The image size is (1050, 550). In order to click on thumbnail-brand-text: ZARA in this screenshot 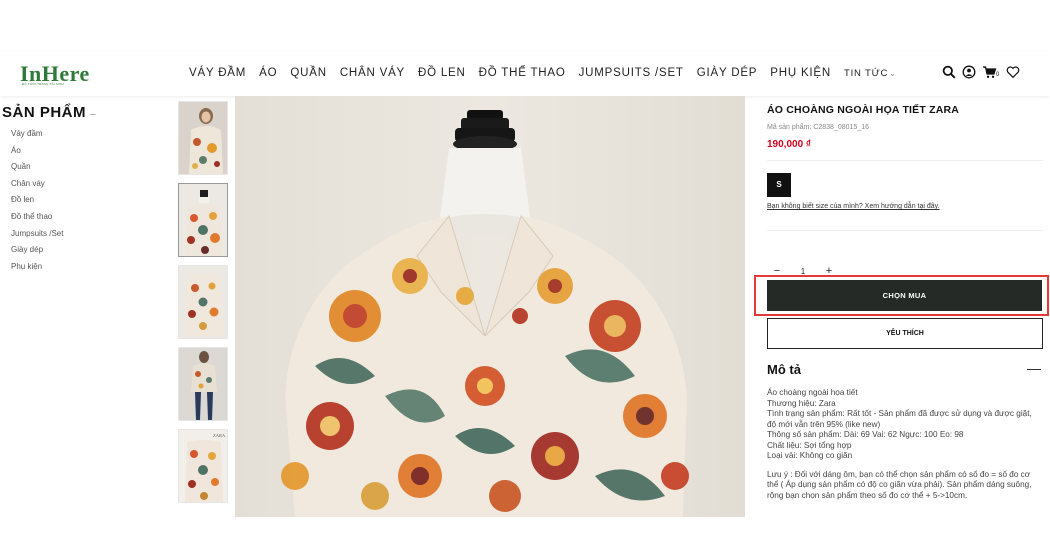, I will do `click(219, 435)`.